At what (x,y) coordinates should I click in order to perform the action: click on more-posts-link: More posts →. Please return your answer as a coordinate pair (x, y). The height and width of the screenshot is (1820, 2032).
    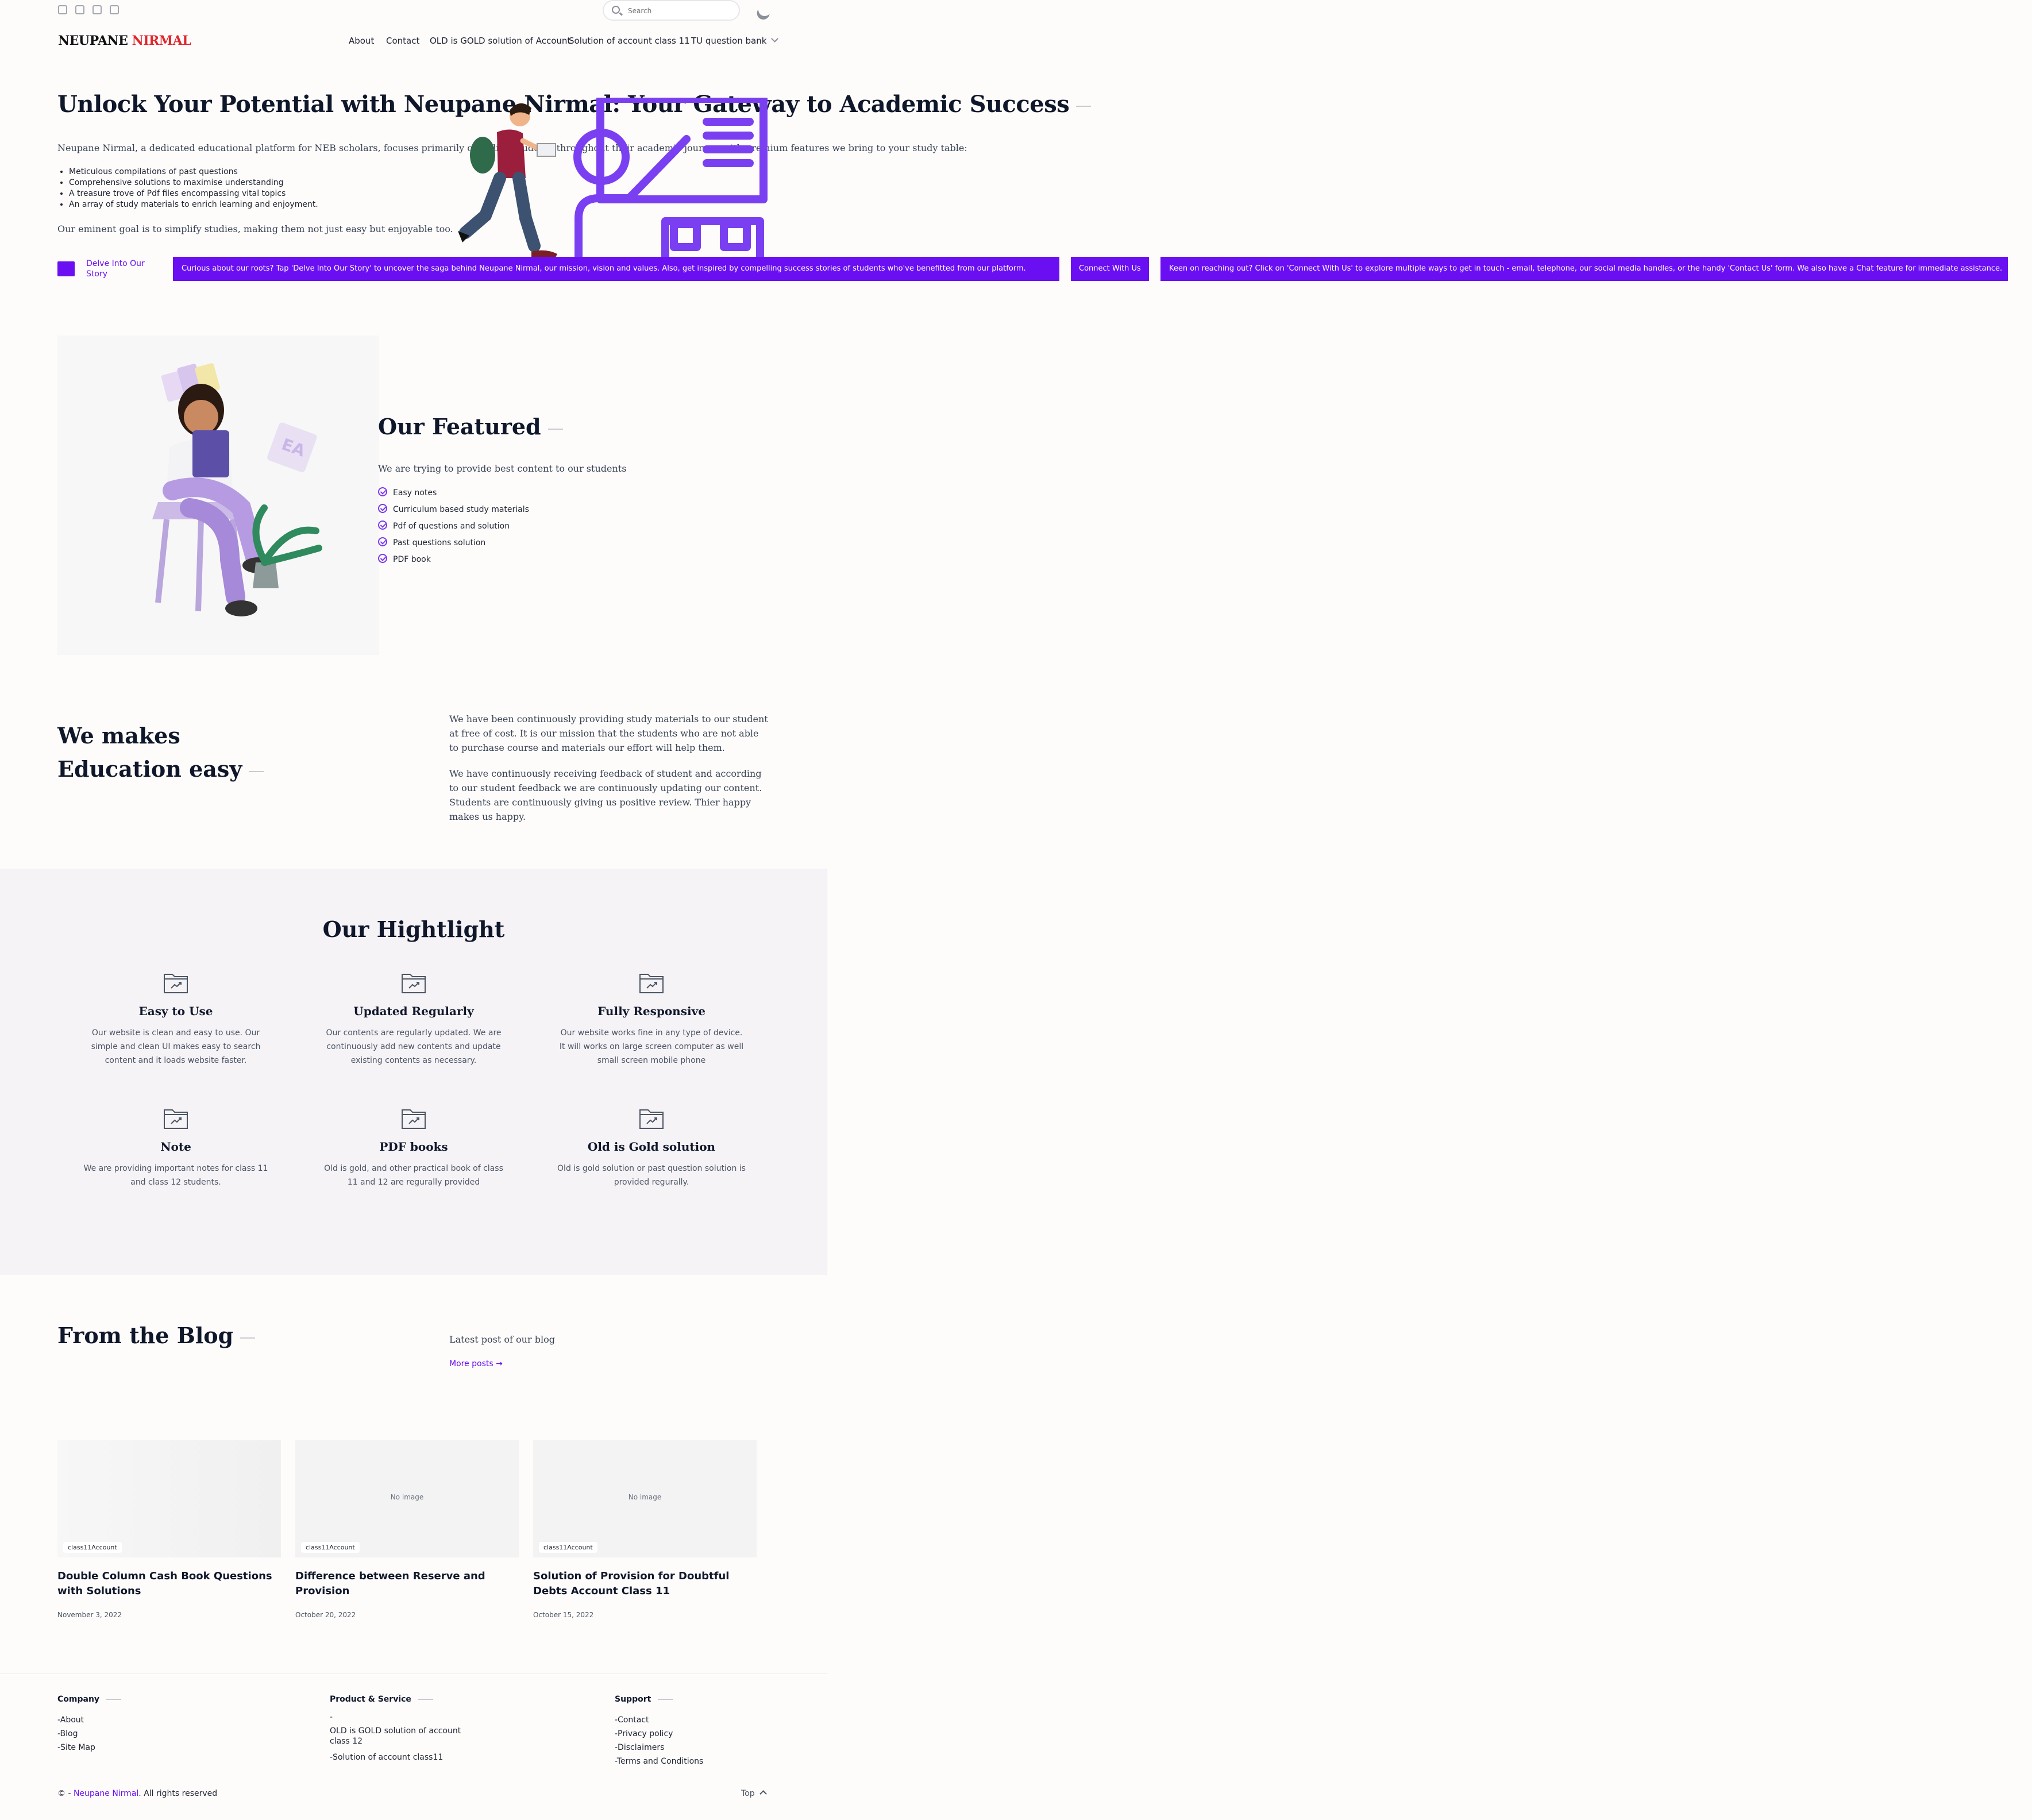
    Looking at the image, I should click on (476, 1364).